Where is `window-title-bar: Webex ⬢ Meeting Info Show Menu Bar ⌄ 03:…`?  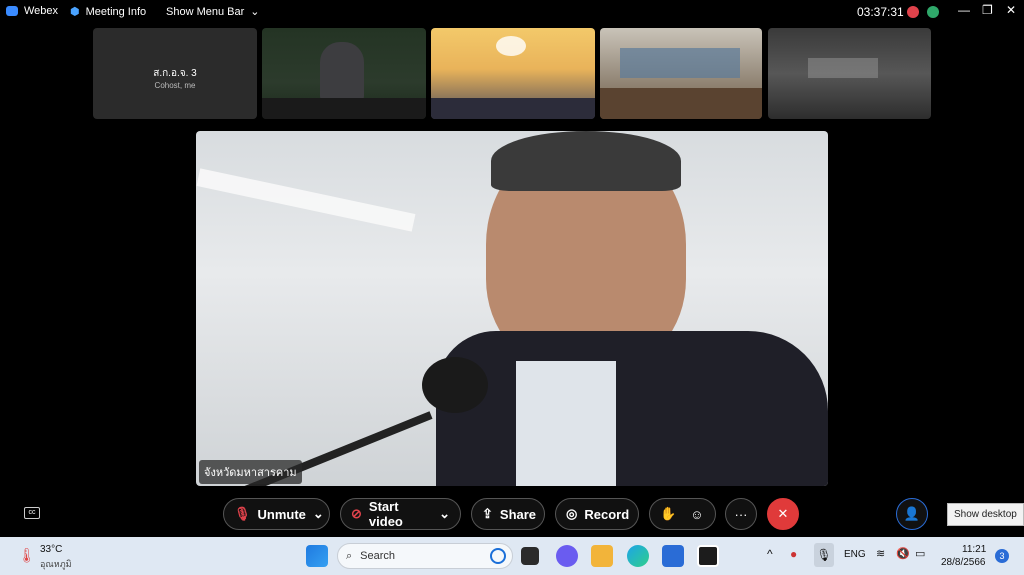
window-title-bar: Webex ⬢ Meeting Info Show Menu Bar ⌄ 03:… is located at coordinates (512, 12).